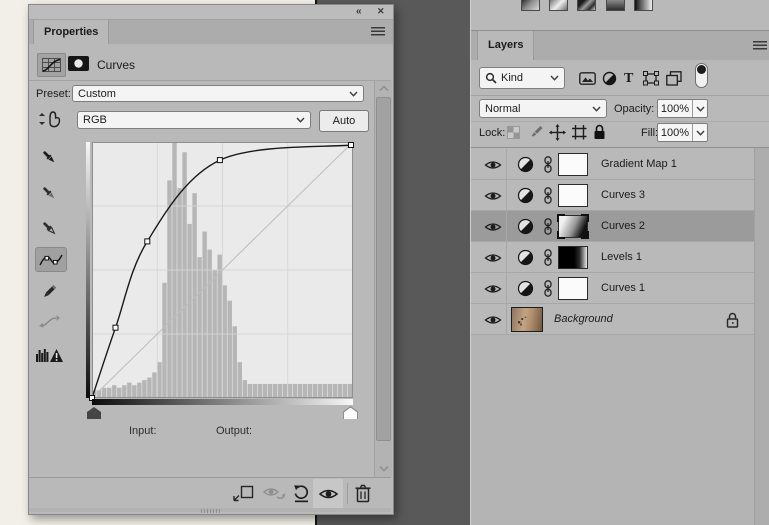 This screenshot has width=769, height=525. Describe the element at coordinates (623, 195) in the screenshot. I see `layer-name: Curves 3` at that location.